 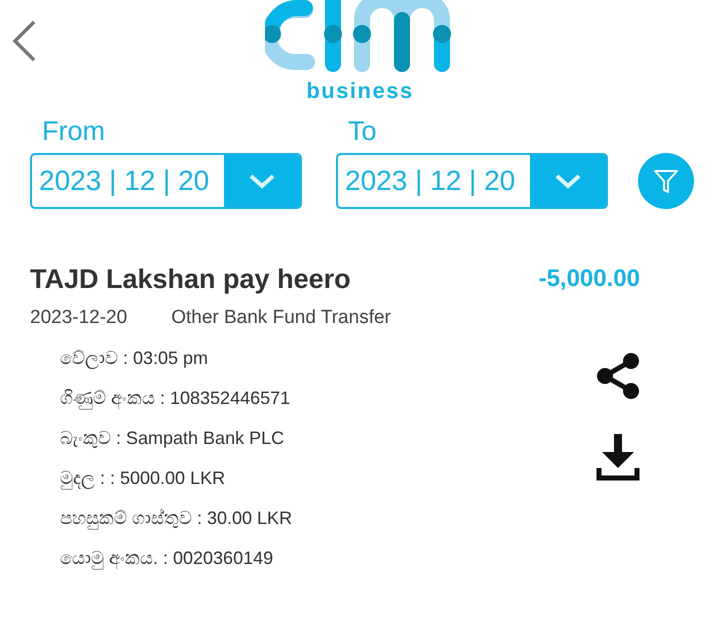 I want to click on date-label: From, so click(x=74, y=131).